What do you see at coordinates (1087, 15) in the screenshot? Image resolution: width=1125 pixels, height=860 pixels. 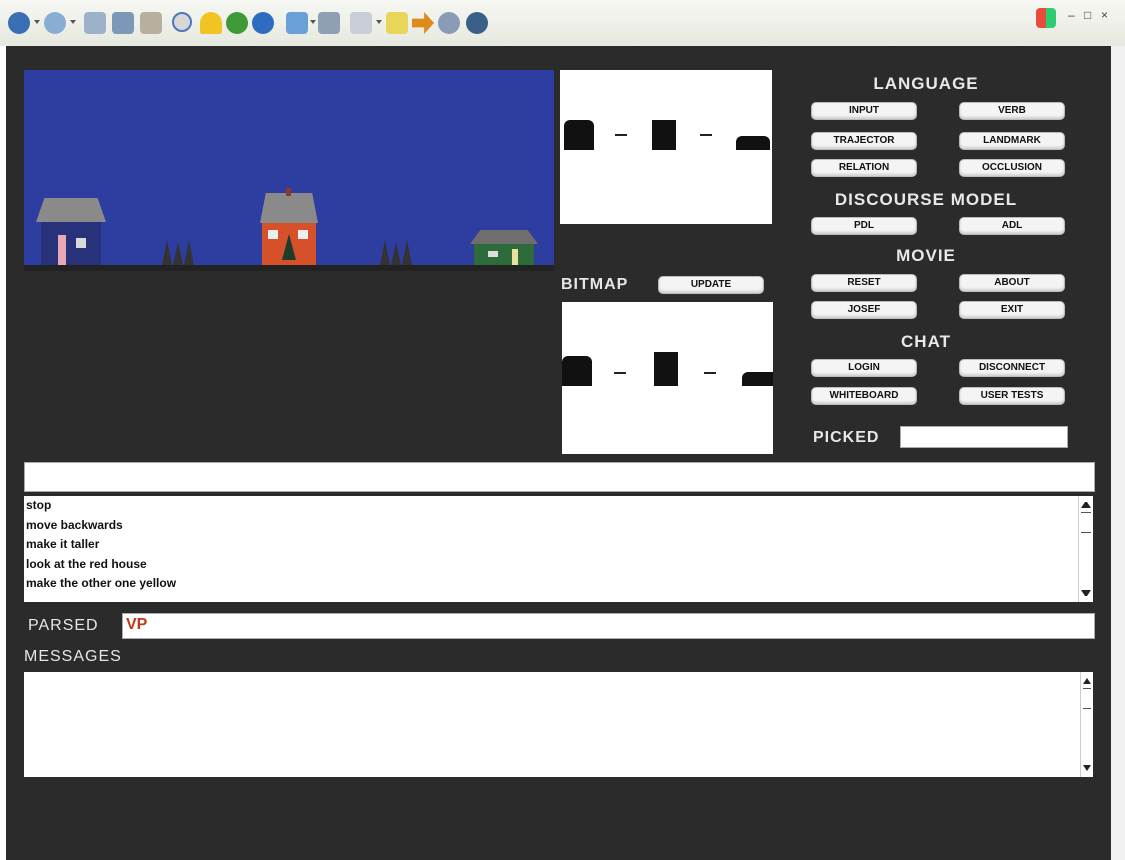 I see `restore-button: □` at bounding box center [1087, 15].